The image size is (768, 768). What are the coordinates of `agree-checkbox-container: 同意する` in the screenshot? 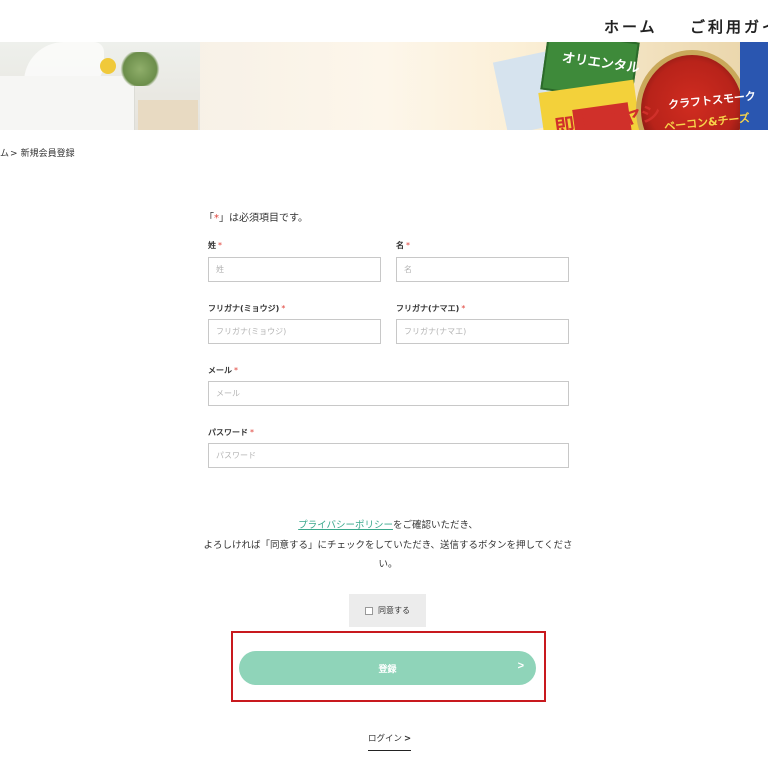 It's located at (387, 610).